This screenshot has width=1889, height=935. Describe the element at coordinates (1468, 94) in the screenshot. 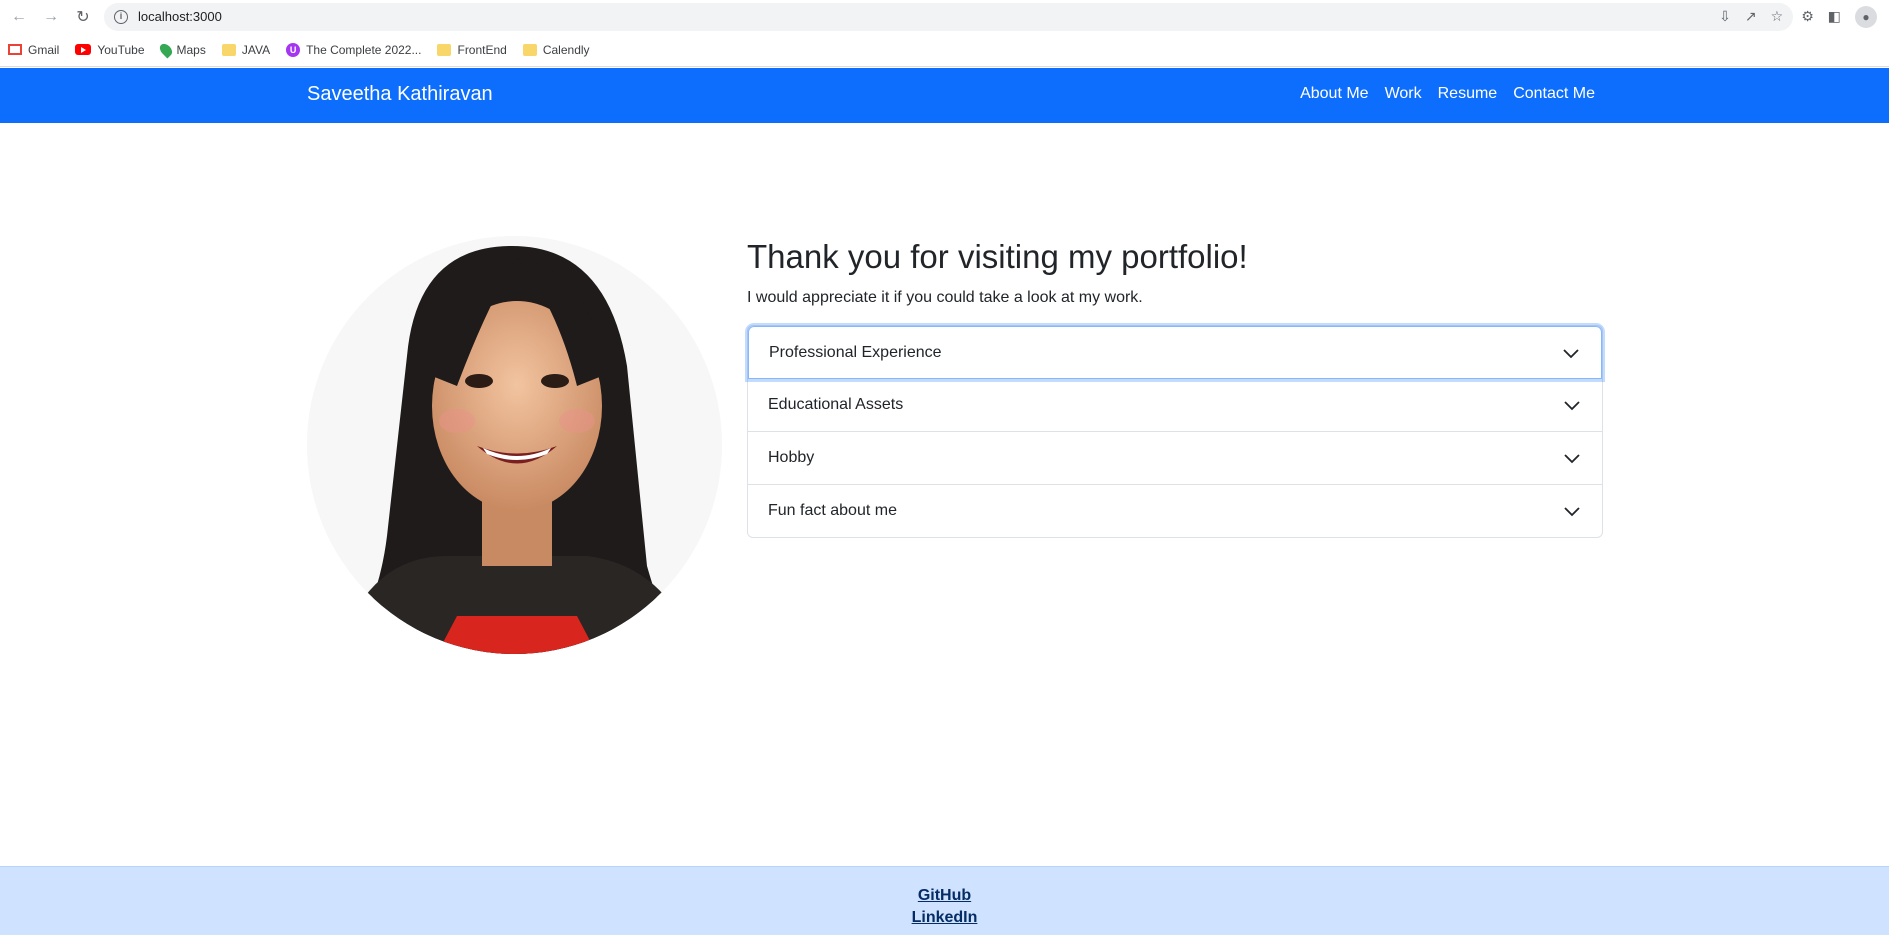

I see `nav-resume: Resume` at that location.